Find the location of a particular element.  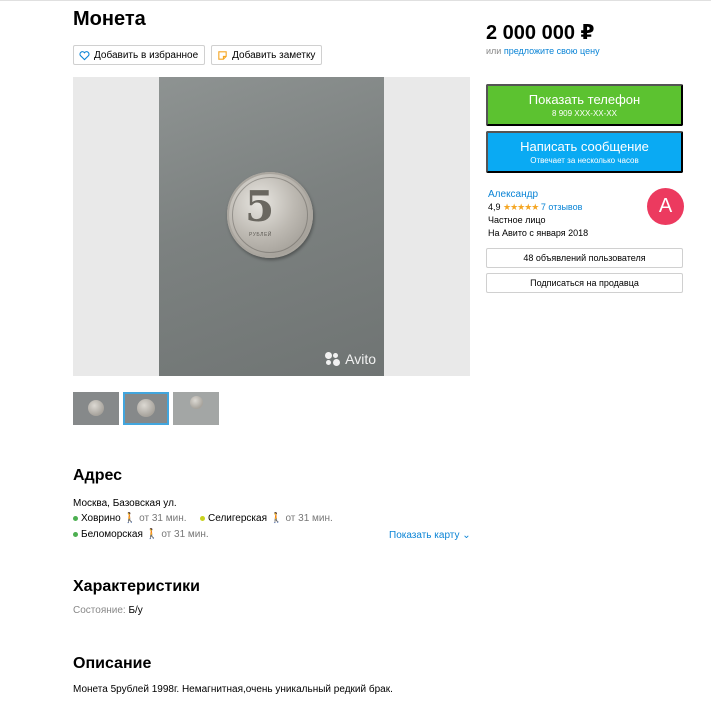

show-phone-button: Показать телефон 8 909 XXX-XX-XX is located at coordinates (584, 105).